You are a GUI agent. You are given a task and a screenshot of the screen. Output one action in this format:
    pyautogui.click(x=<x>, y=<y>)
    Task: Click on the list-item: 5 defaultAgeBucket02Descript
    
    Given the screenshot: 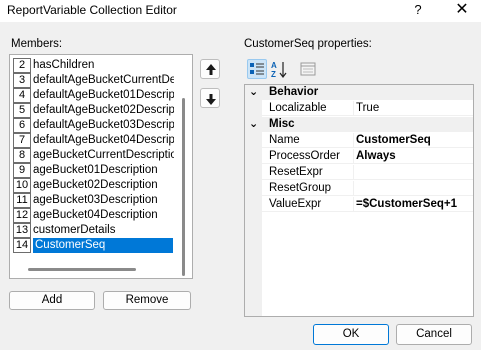 What is the action you would take?
    pyautogui.click(x=101, y=110)
    